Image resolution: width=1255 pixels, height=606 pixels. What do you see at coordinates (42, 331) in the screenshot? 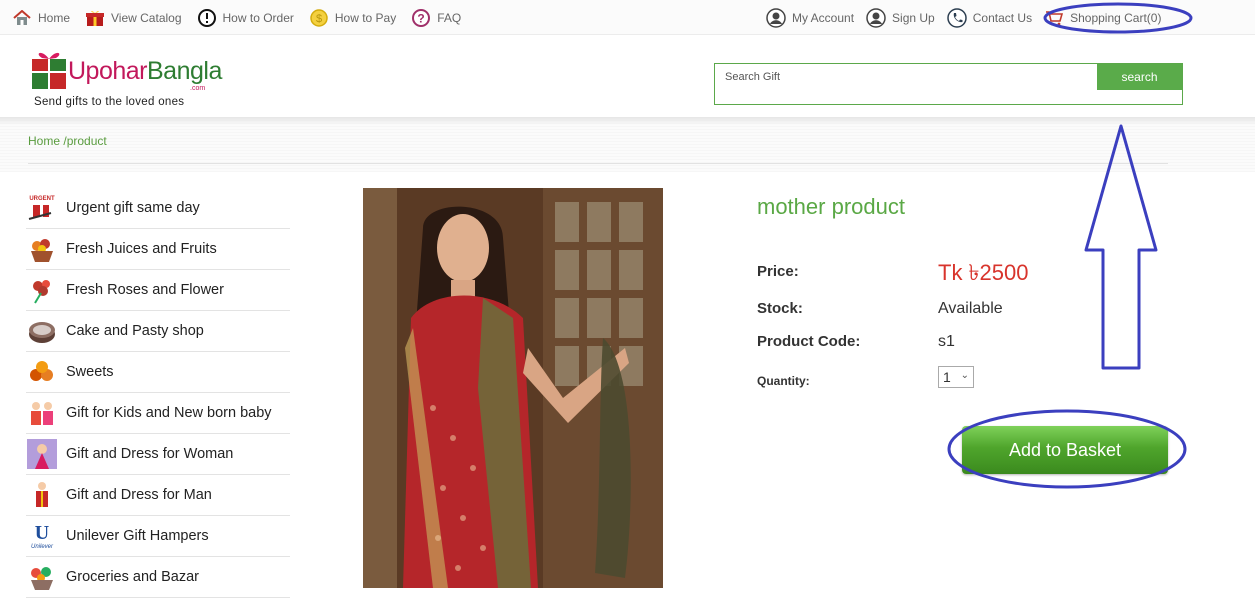
I see `cake-icon` at bounding box center [42, 331].